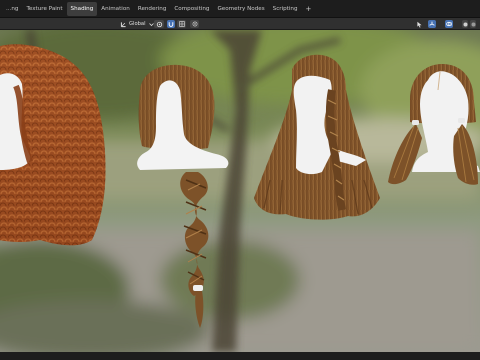 Image resolution: width=480 pixels, height=360 pixels. I want to click on shading-solid-button, so click(465, 24).